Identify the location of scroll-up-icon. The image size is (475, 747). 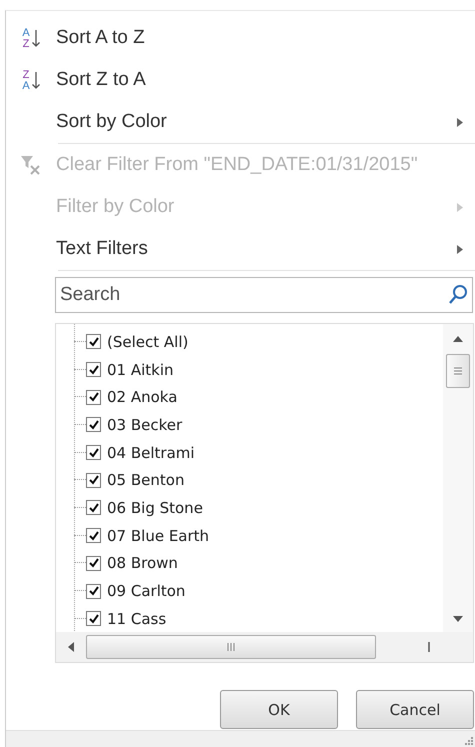
(458, 339).